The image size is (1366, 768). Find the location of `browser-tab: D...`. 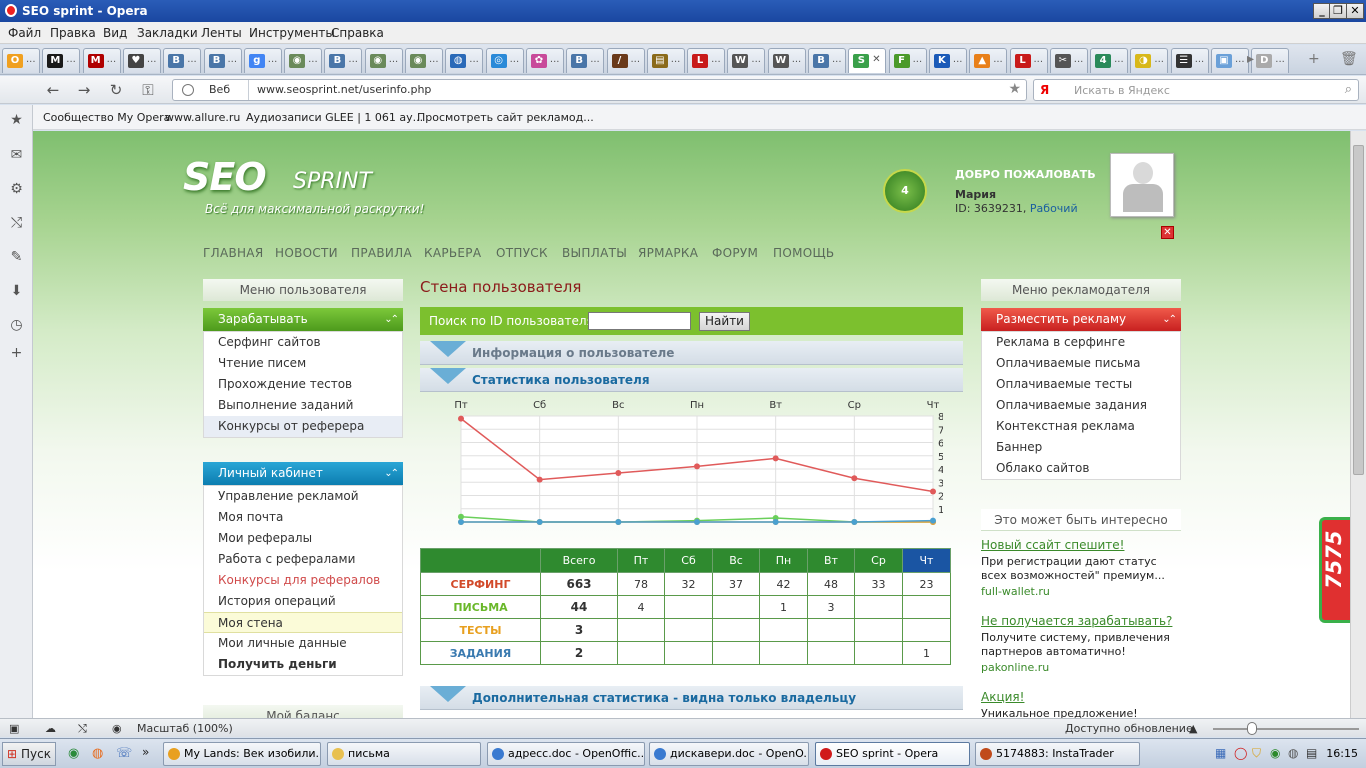

browser-tab: D... is located at coordinates (1270, 60).